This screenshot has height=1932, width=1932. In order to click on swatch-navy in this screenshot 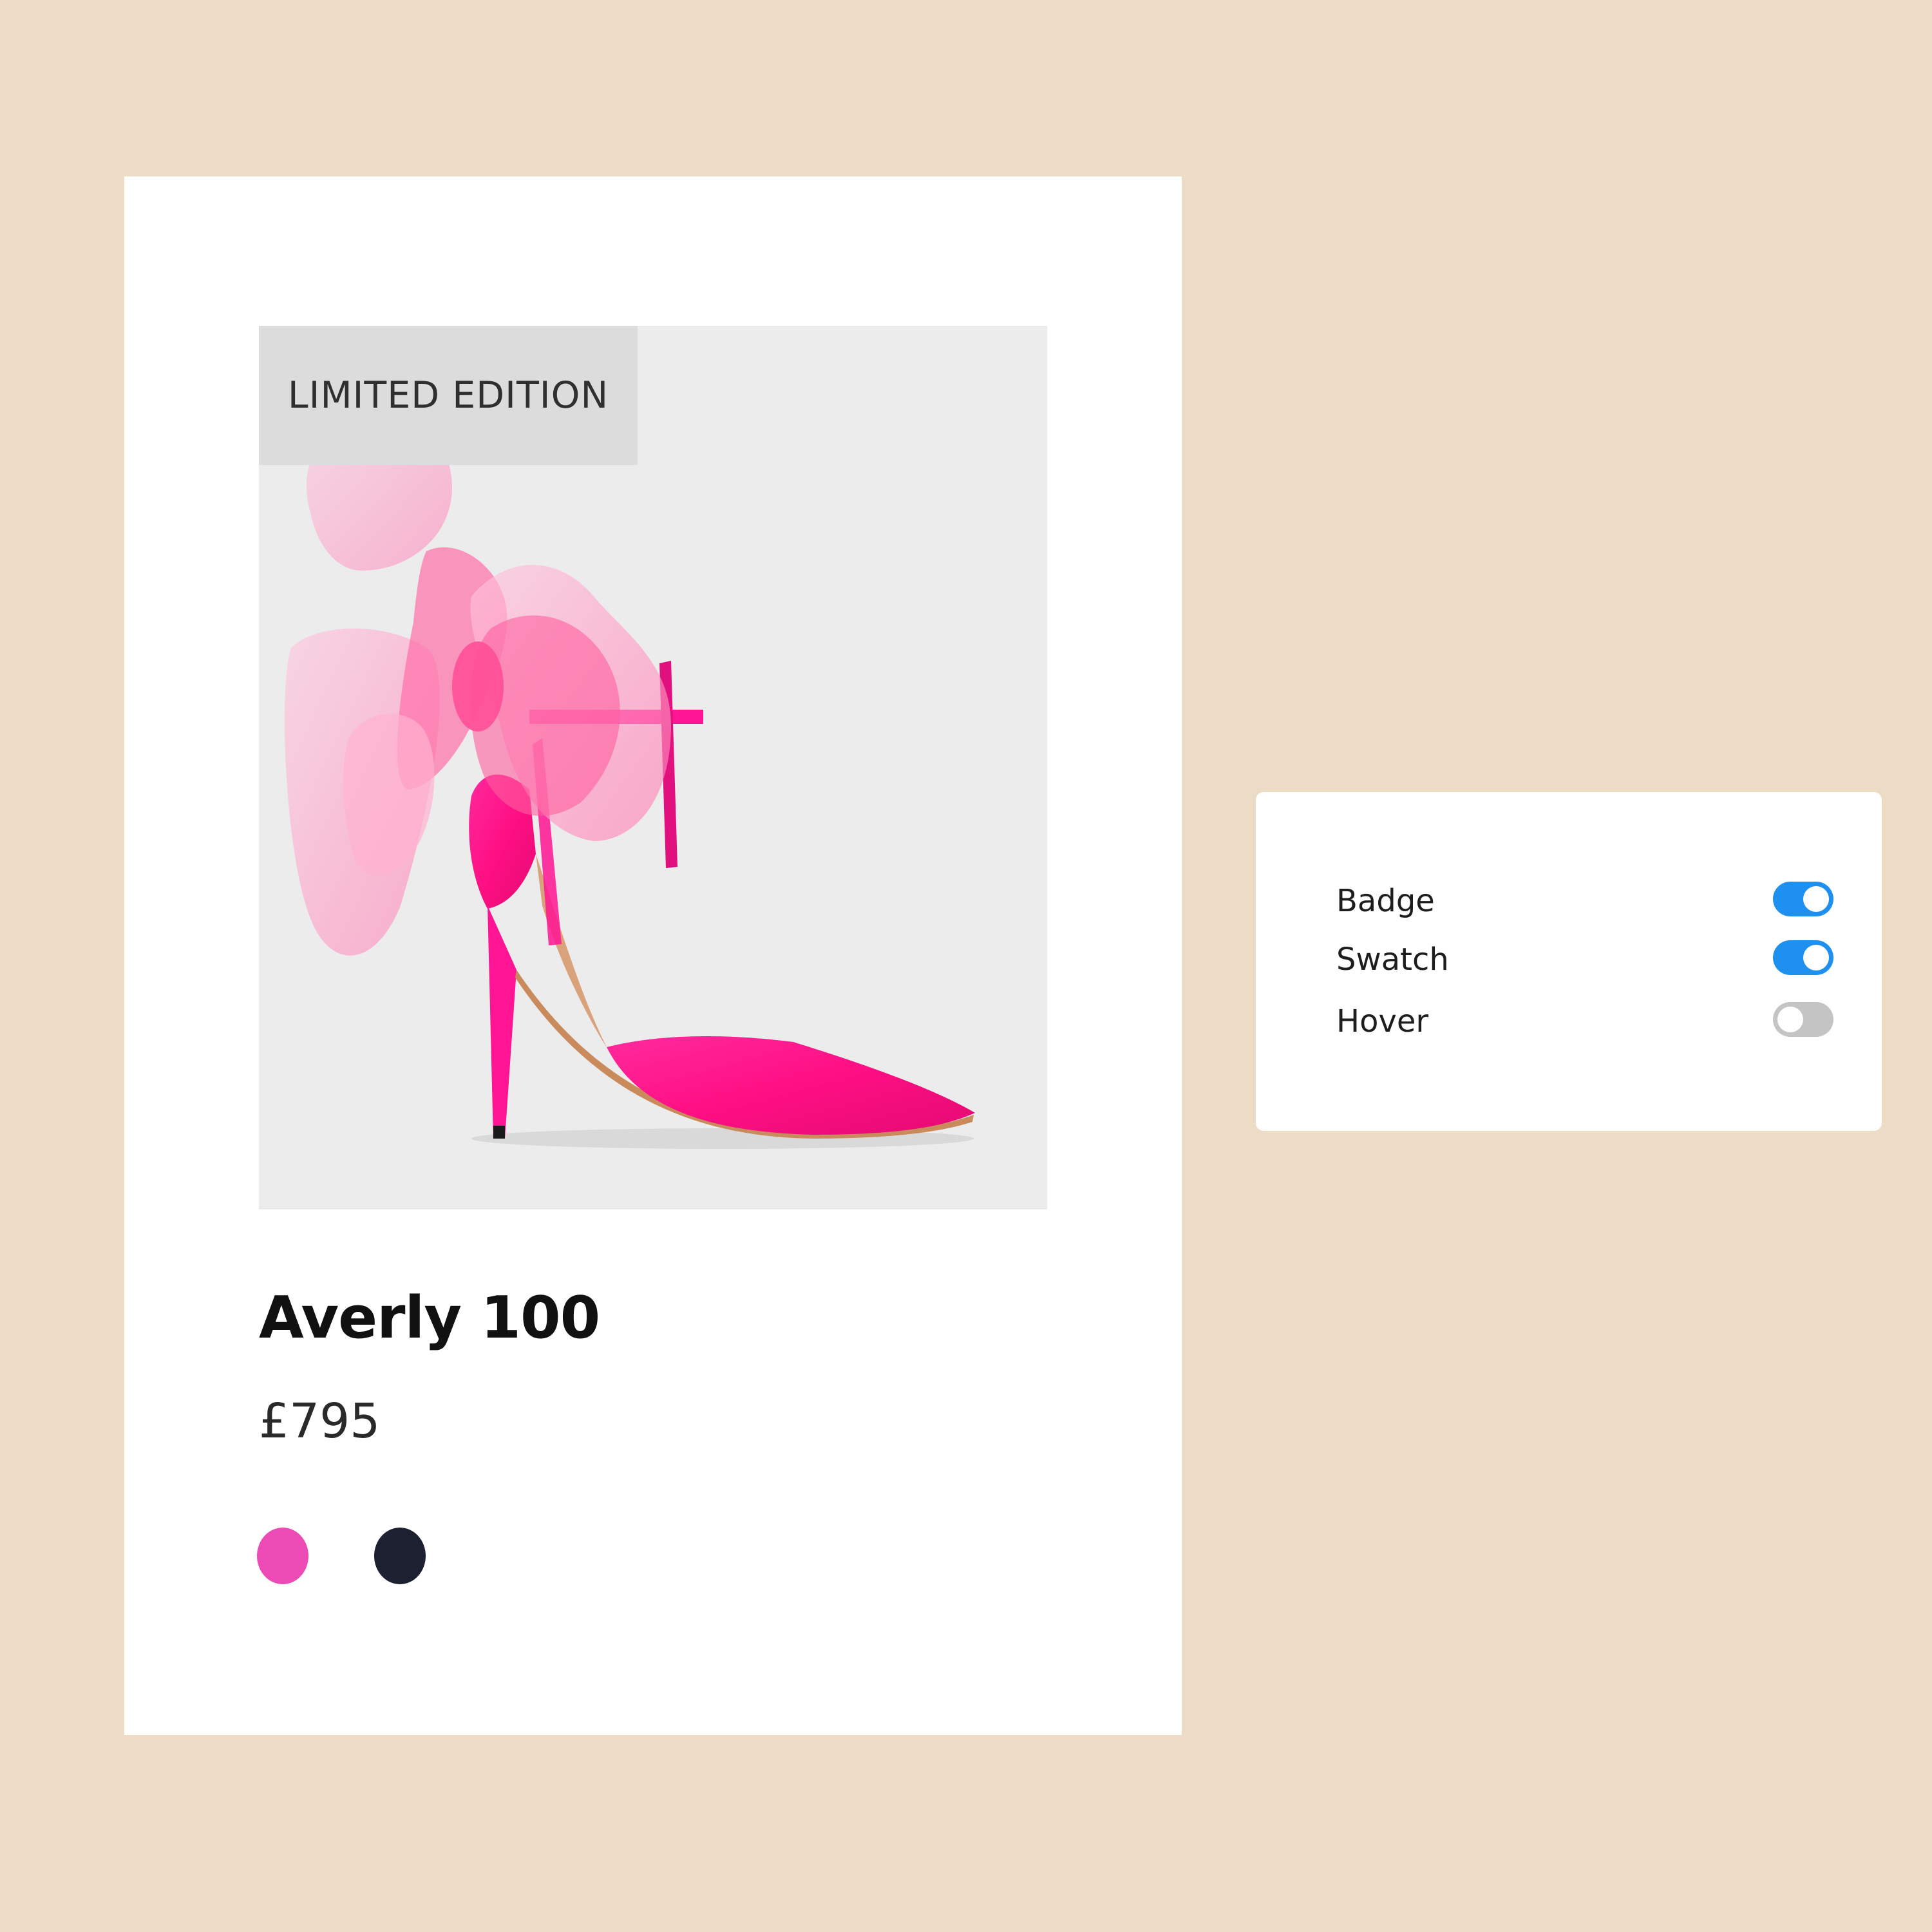, I will do `click(400, 1556)`.